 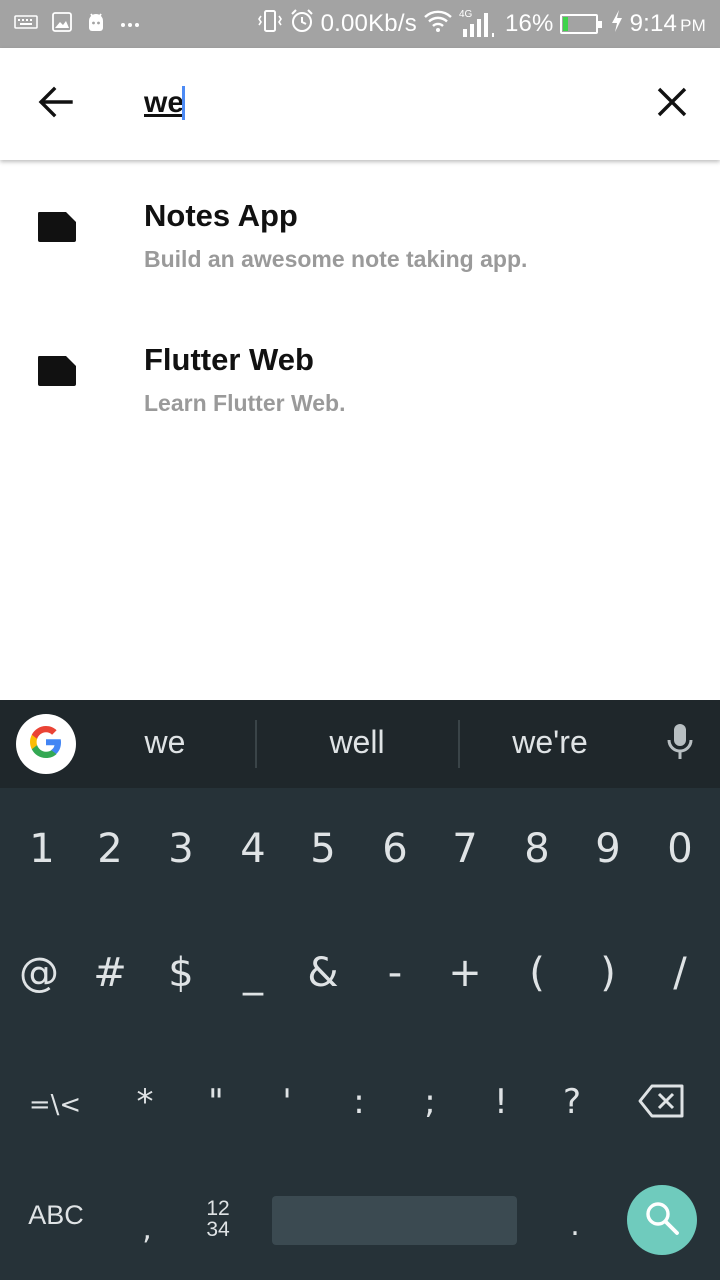 I want to click on keyboard-icon, so click(x=26, y=24).